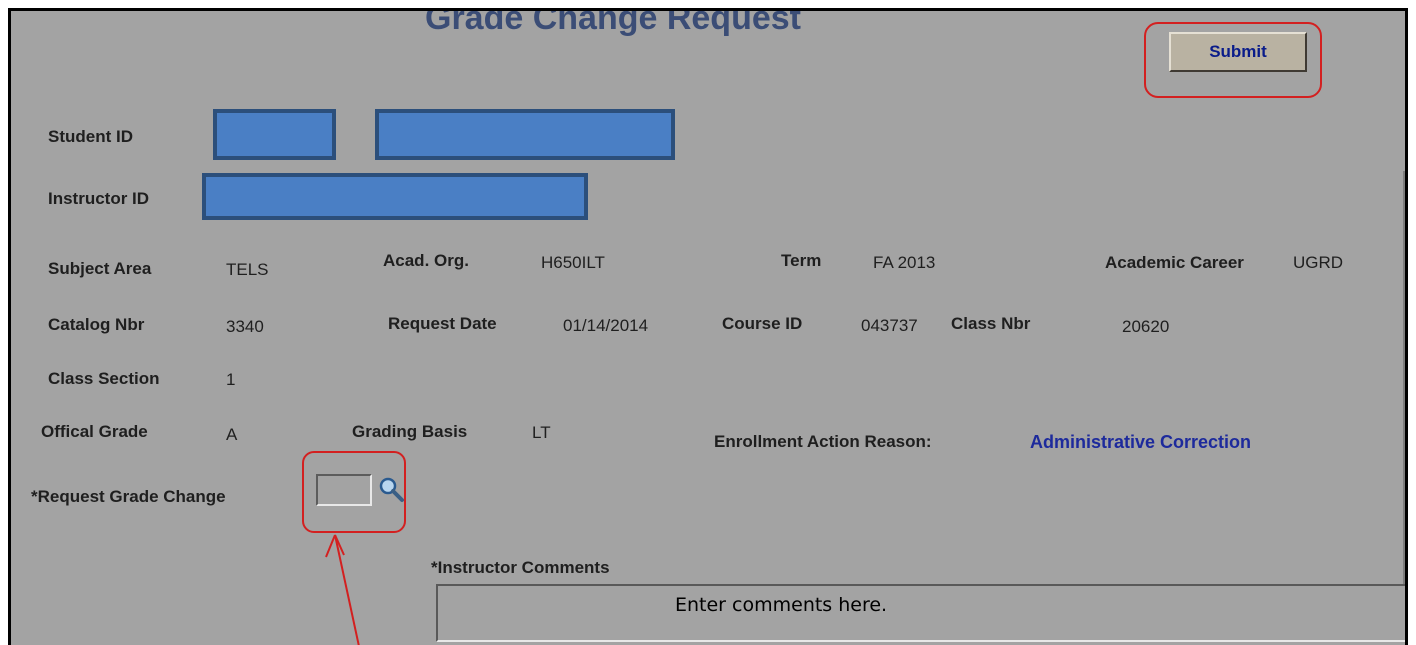 This screenshot has width=1416, height=645. Describe the element at coordinates (613, 22) in the screenshot. I see `page-title: Grade Change Request` at that location.